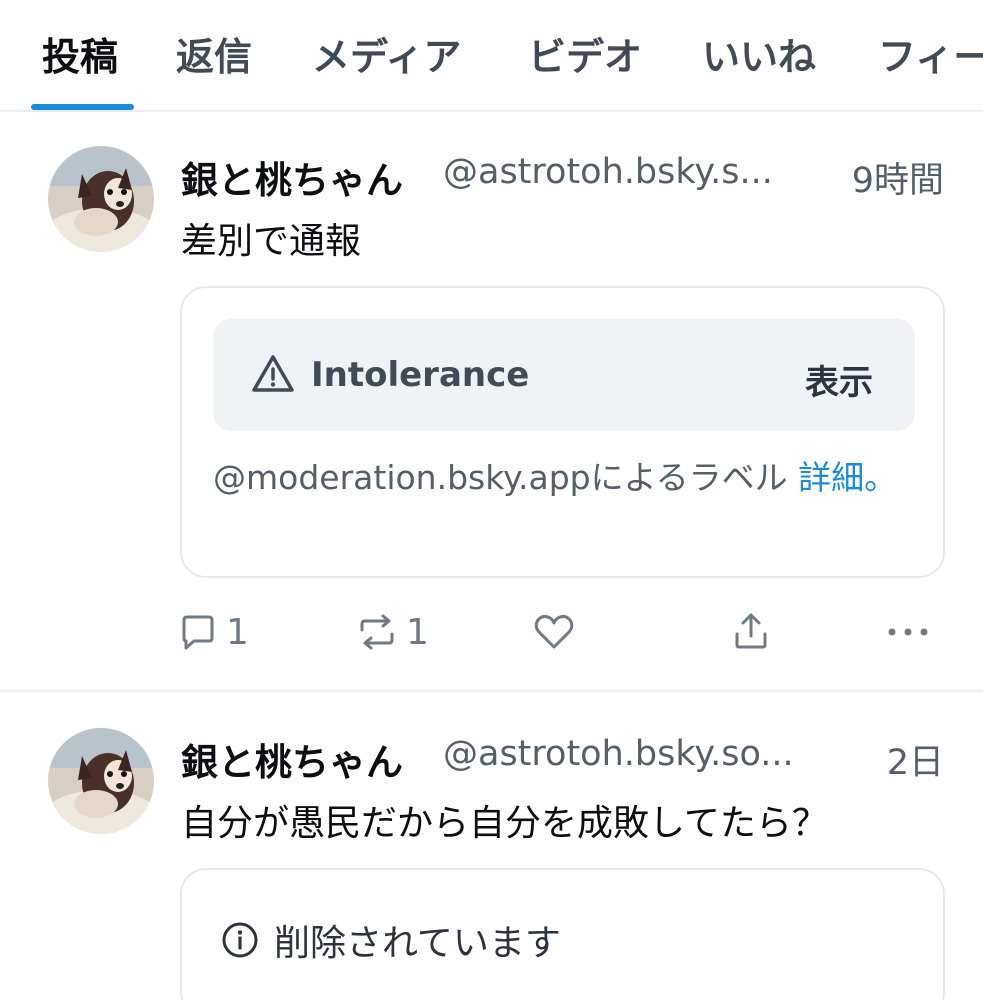 The image size is (983, 1000). I want to click on moderation-note: @moderation.bsky.appによるラベル 詳細。, so click(563, 478).